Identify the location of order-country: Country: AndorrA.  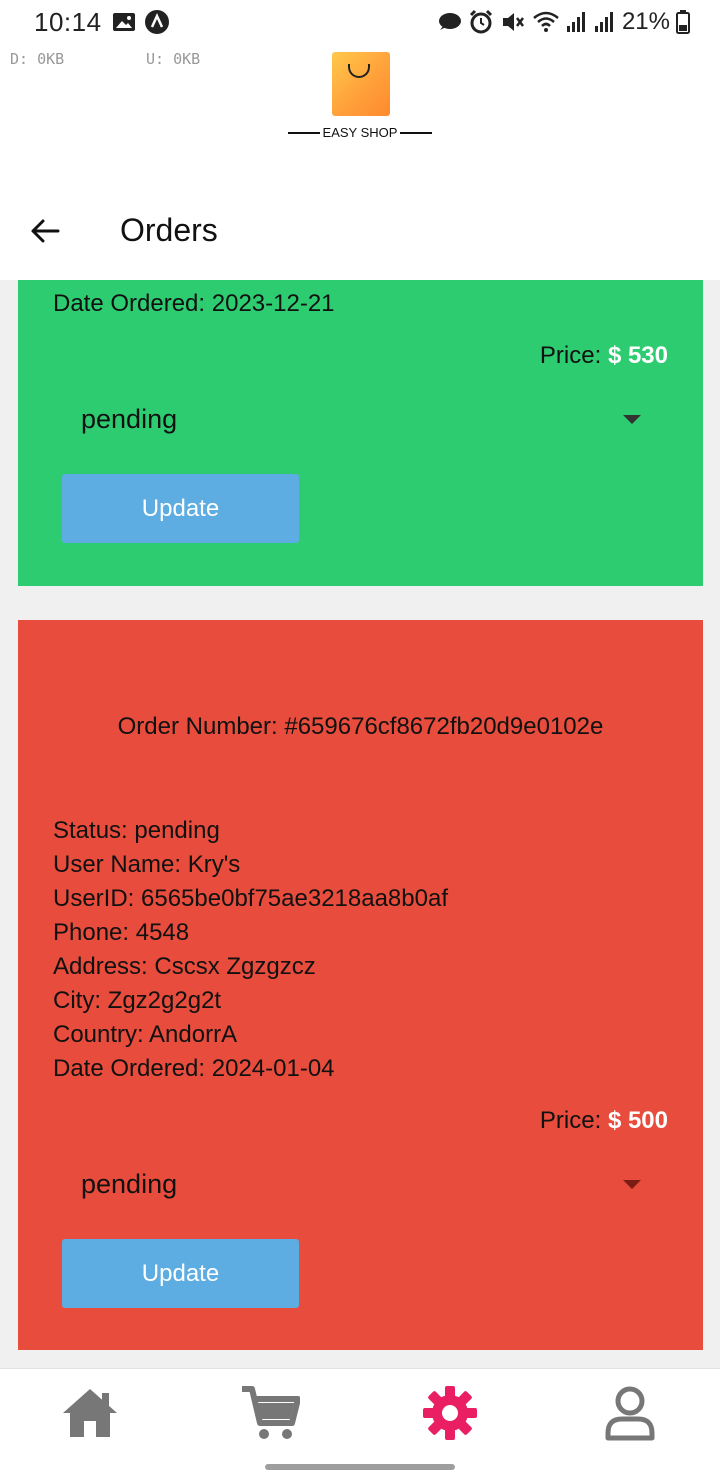
(145, 1034).